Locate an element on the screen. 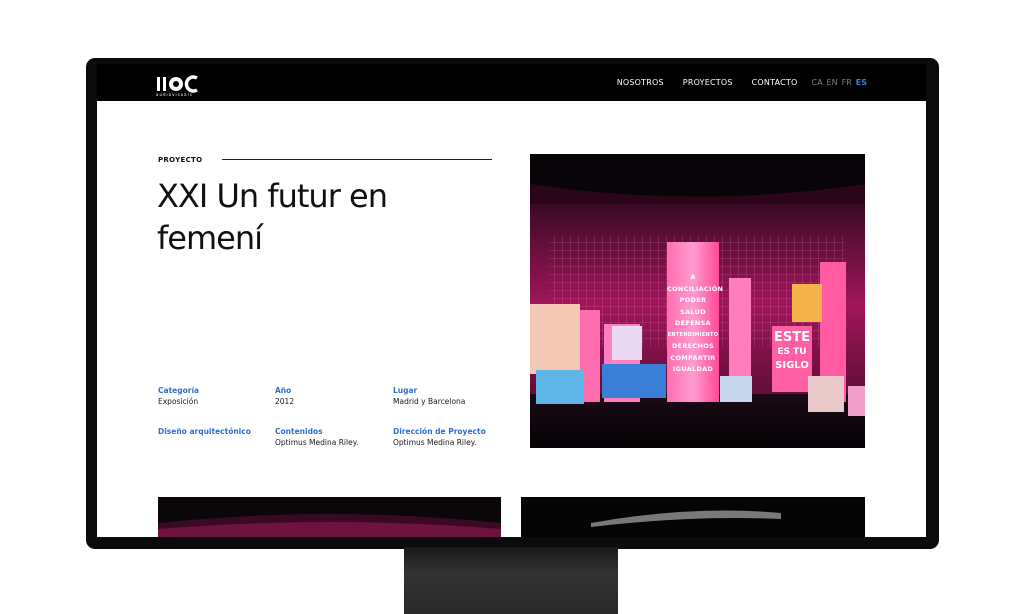 This screenshot has width=1024, height=614. hero-word: DERECHOS is located at coordinates (693, 346).